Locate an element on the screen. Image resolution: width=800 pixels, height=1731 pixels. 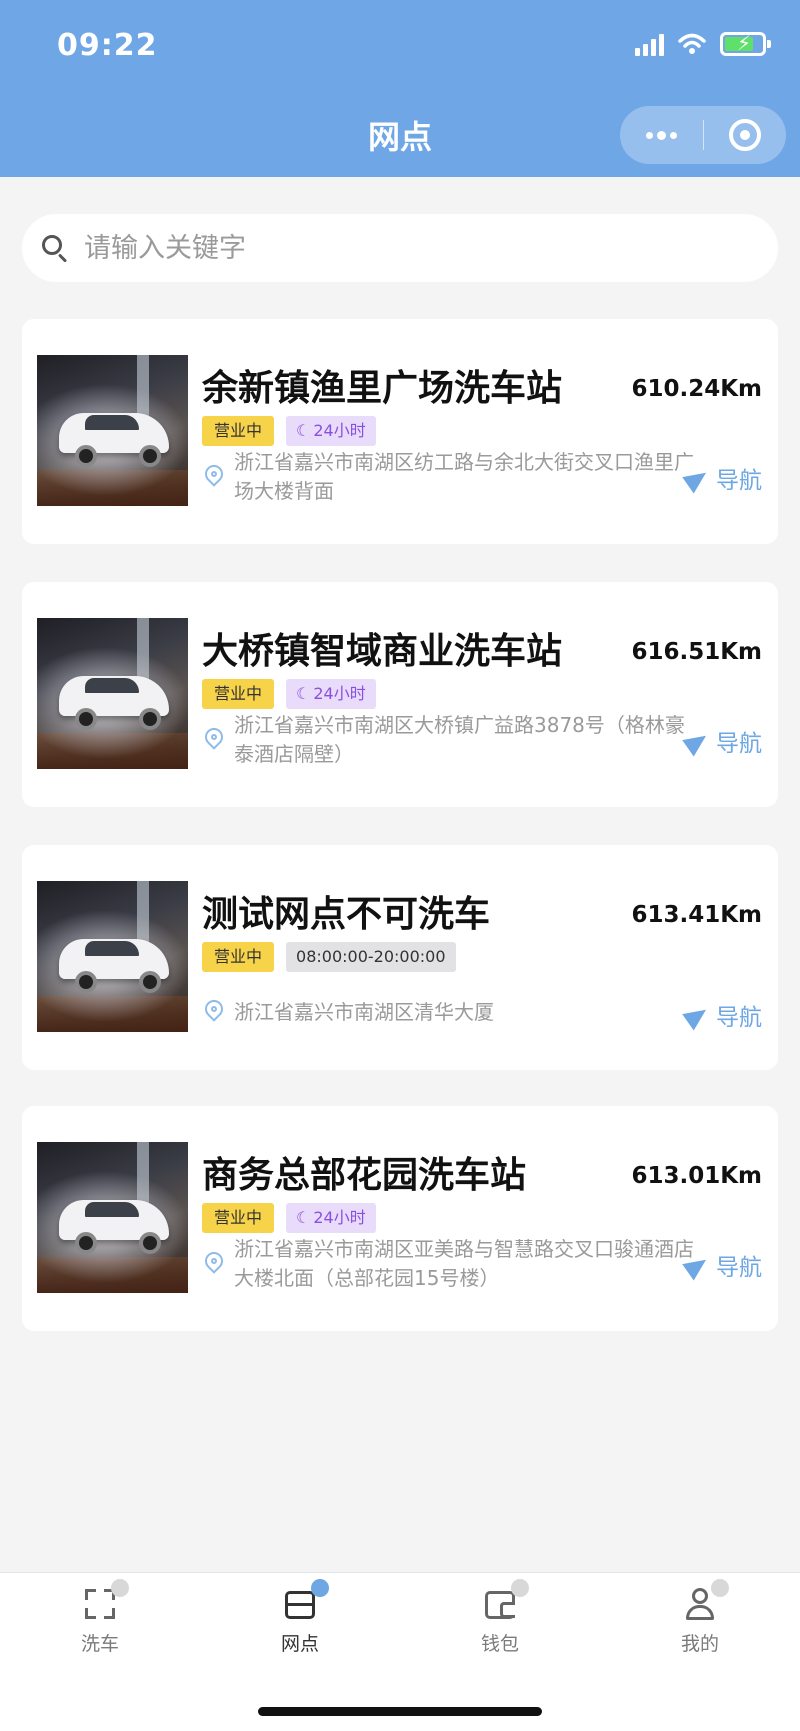
user-icon is located at coordinates (706, 1600).